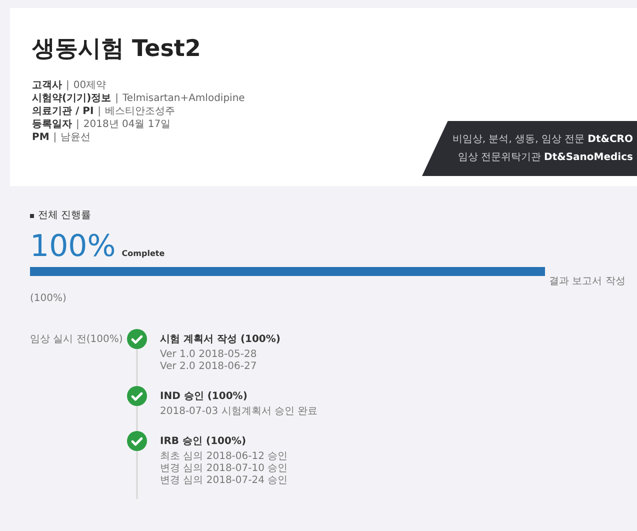  Describe the element at coordinates (117, 49) in the screenshot. I see `page-title: 생동시험 Test2` at that location.